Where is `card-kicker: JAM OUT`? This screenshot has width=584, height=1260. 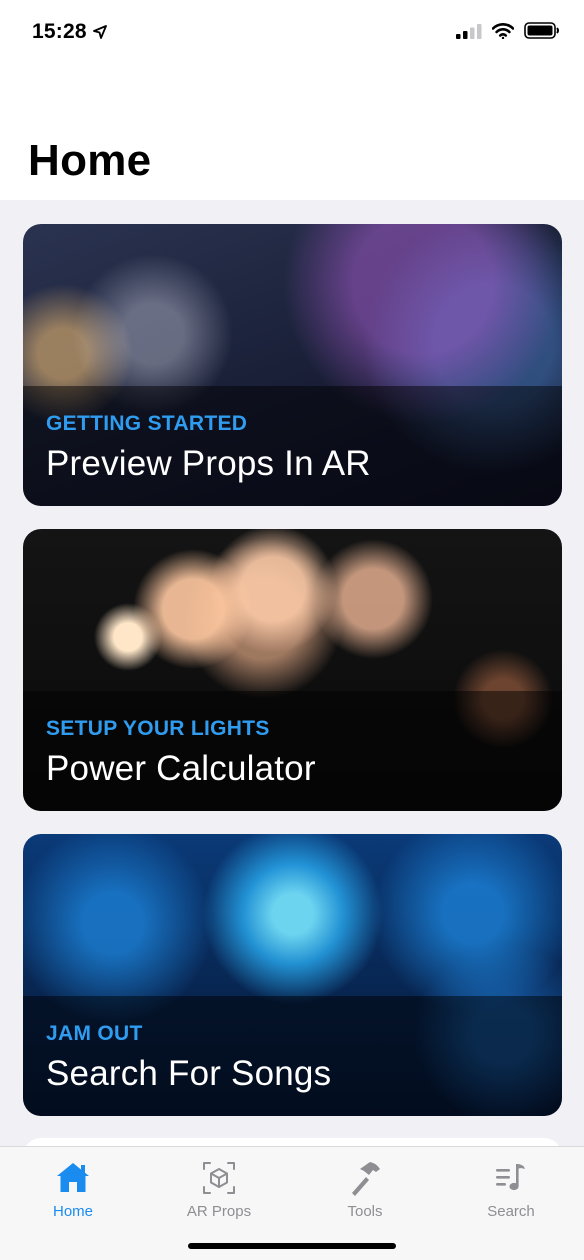
card-kicker: JAM OUT is located at coordinates (94, 1033).